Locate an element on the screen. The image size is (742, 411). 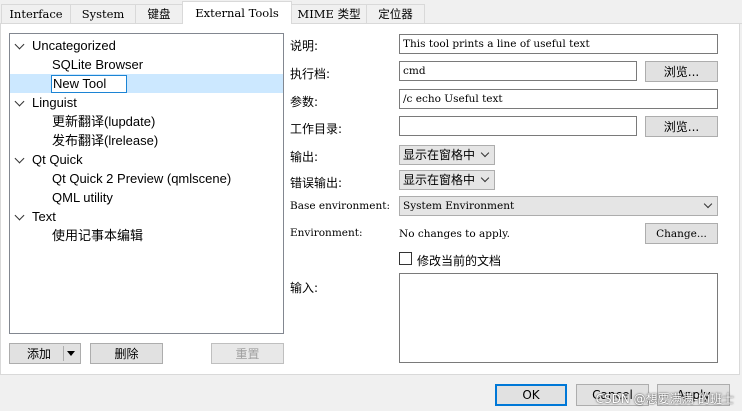
category-label: Text is located at coordinates (44, 216).